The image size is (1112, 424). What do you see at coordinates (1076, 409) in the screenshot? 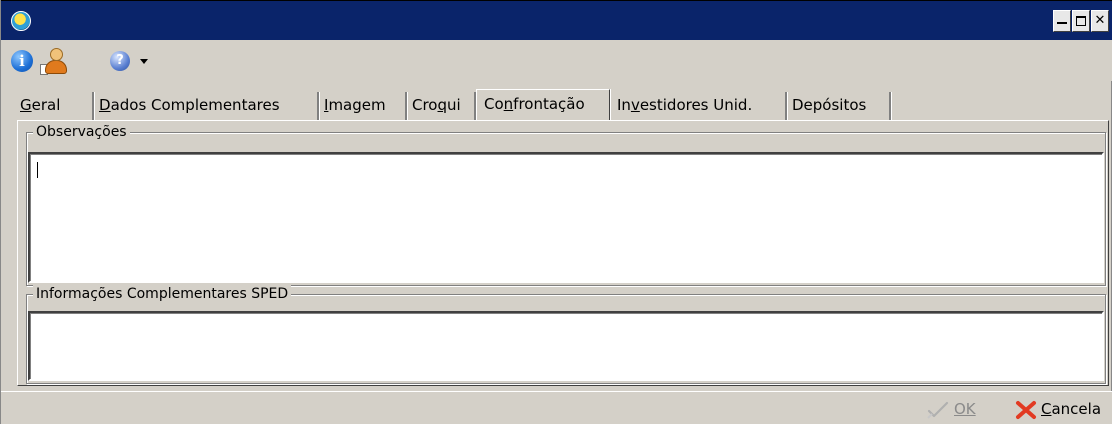
I see `cancel-label-rest: ancela` at bounding box center [1076, 409].